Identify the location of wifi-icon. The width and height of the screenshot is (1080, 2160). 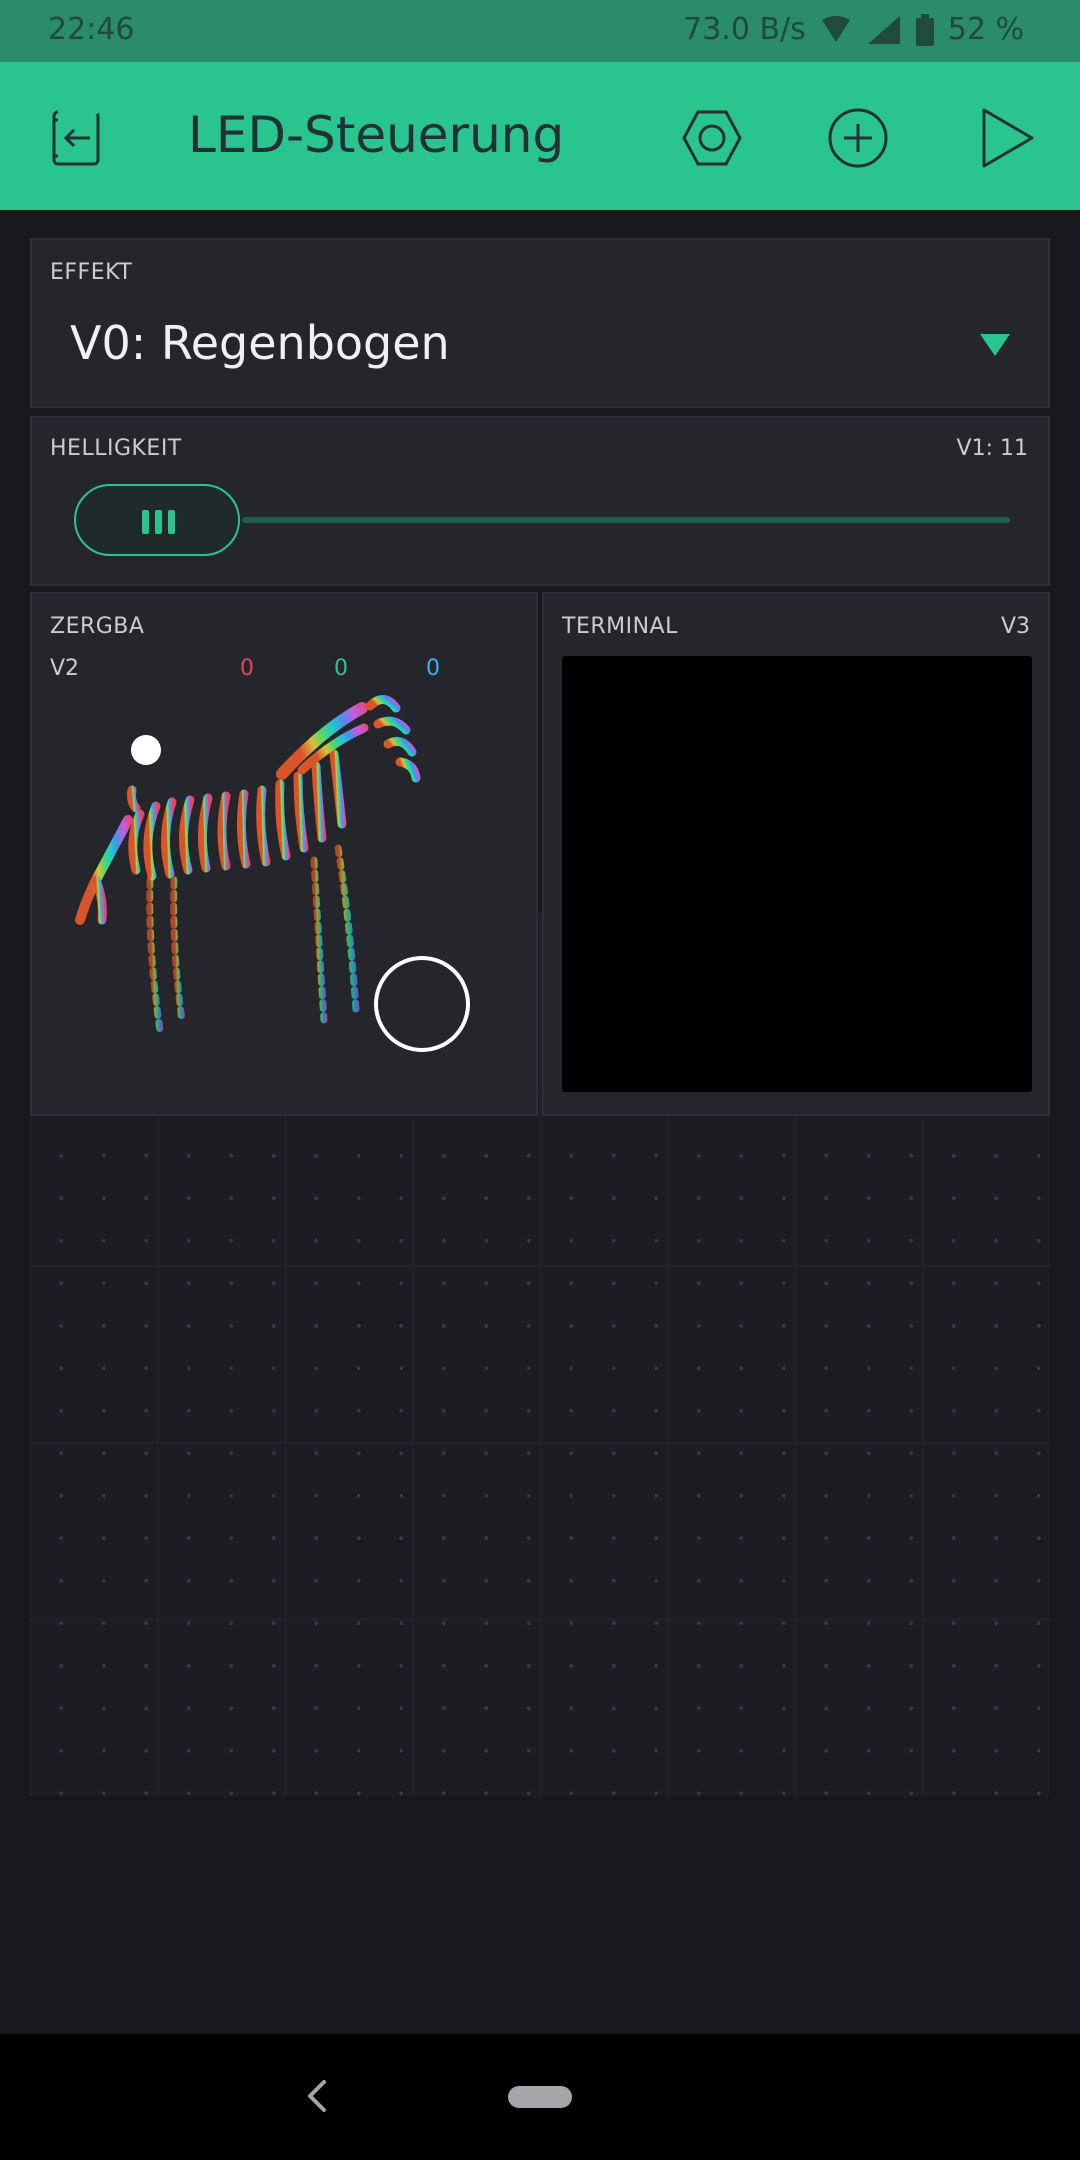
(836, 29).